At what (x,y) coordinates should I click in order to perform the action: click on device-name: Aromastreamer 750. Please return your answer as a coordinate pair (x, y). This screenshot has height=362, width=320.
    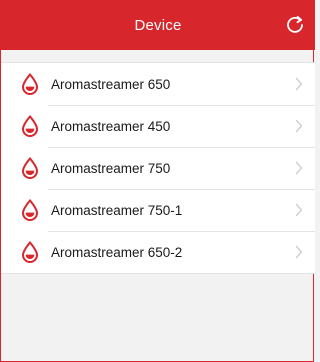
    Looking at the image, I should click on (111, 168).